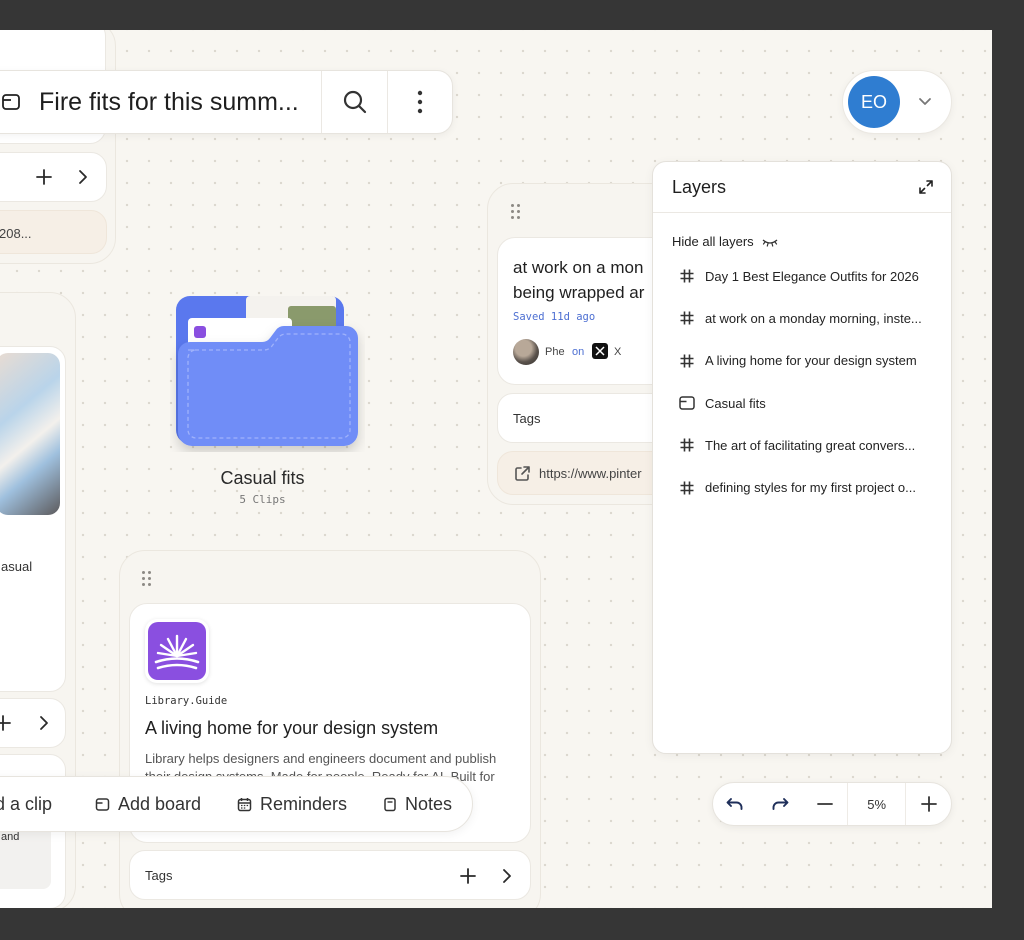 The height and width of the screenshot is (940, 1024). Describe the element at coordinates (802, 233) in the screenshot. I see `hide-all-layers-button: Hide all layers` at that location.